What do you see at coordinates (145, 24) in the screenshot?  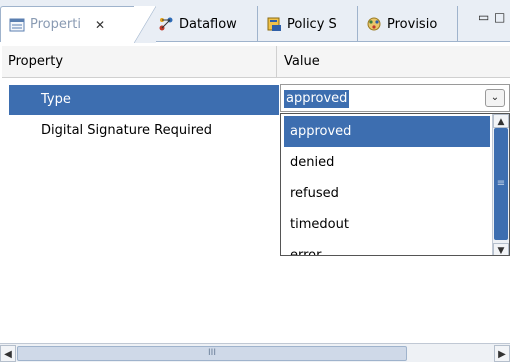 I see `tab-divider` at bounding box center [145, 24].